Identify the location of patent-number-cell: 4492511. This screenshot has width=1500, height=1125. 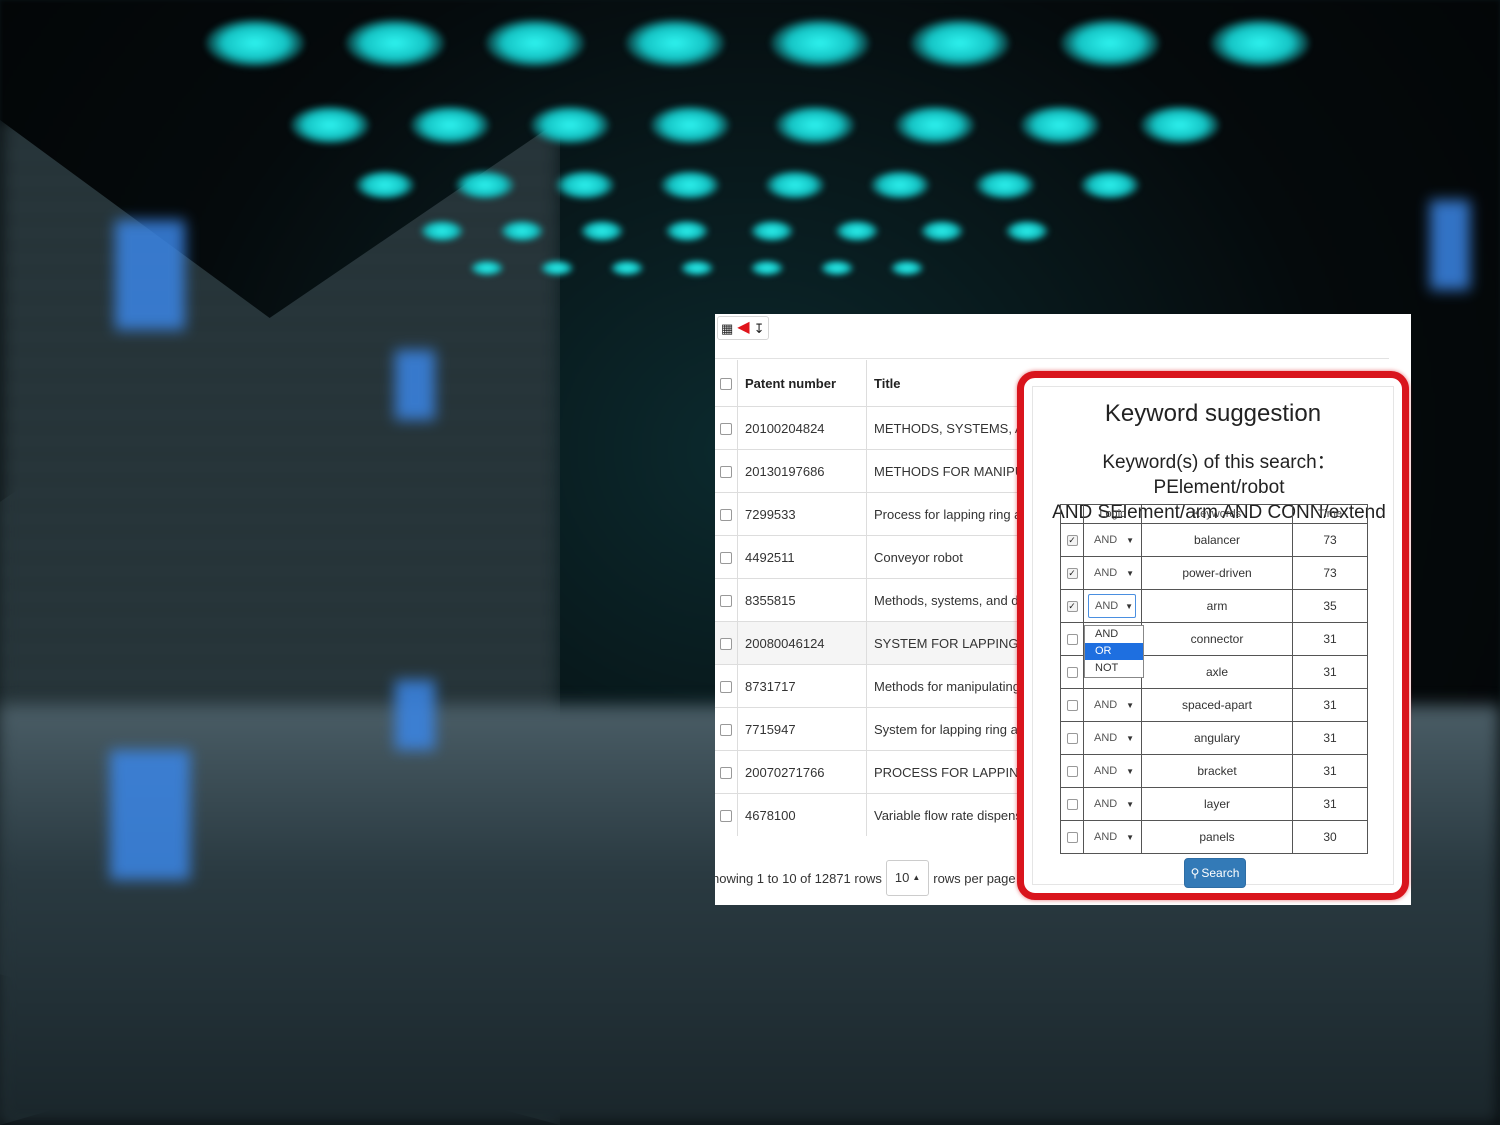
(802, 557).